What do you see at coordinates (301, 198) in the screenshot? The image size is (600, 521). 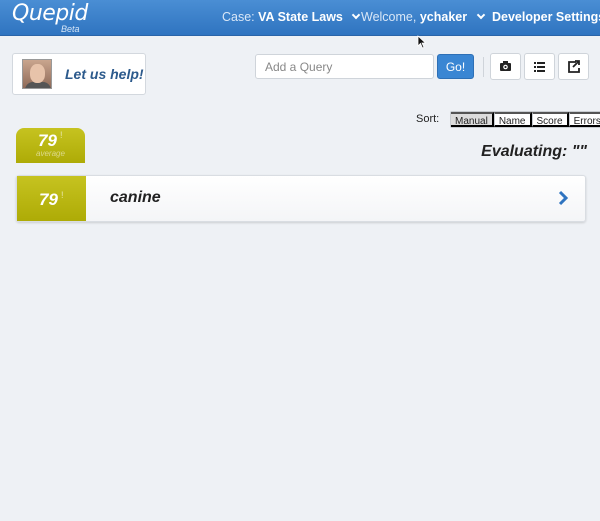 I see `query-row: 79 ! canine` at bounding box center [301, 198].